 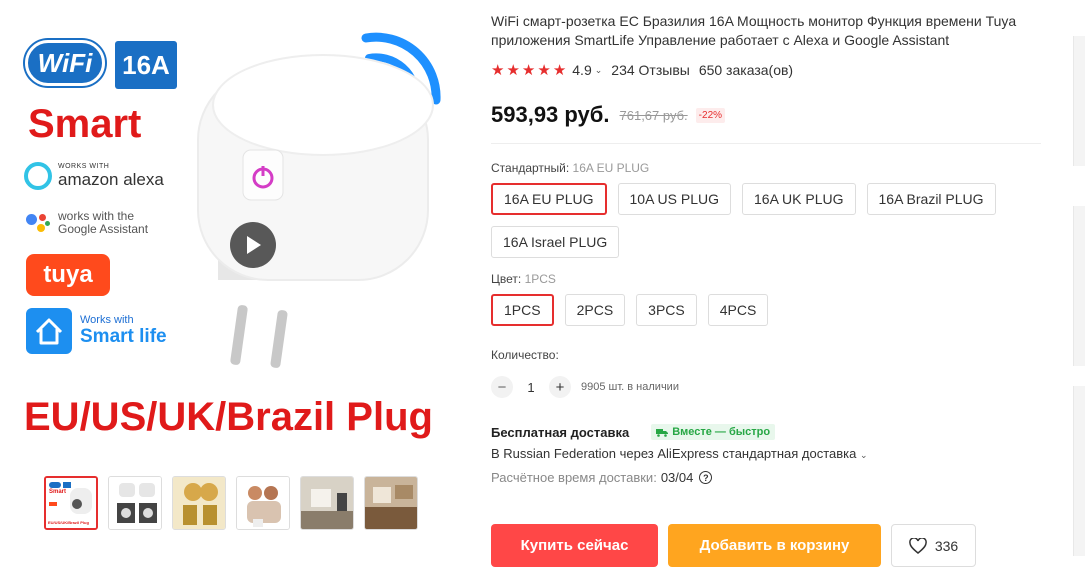 What do you see at coordinates (946, 545) in the screenshot?
I see `wishlist-count: 336` at bounding box center [946, 545].